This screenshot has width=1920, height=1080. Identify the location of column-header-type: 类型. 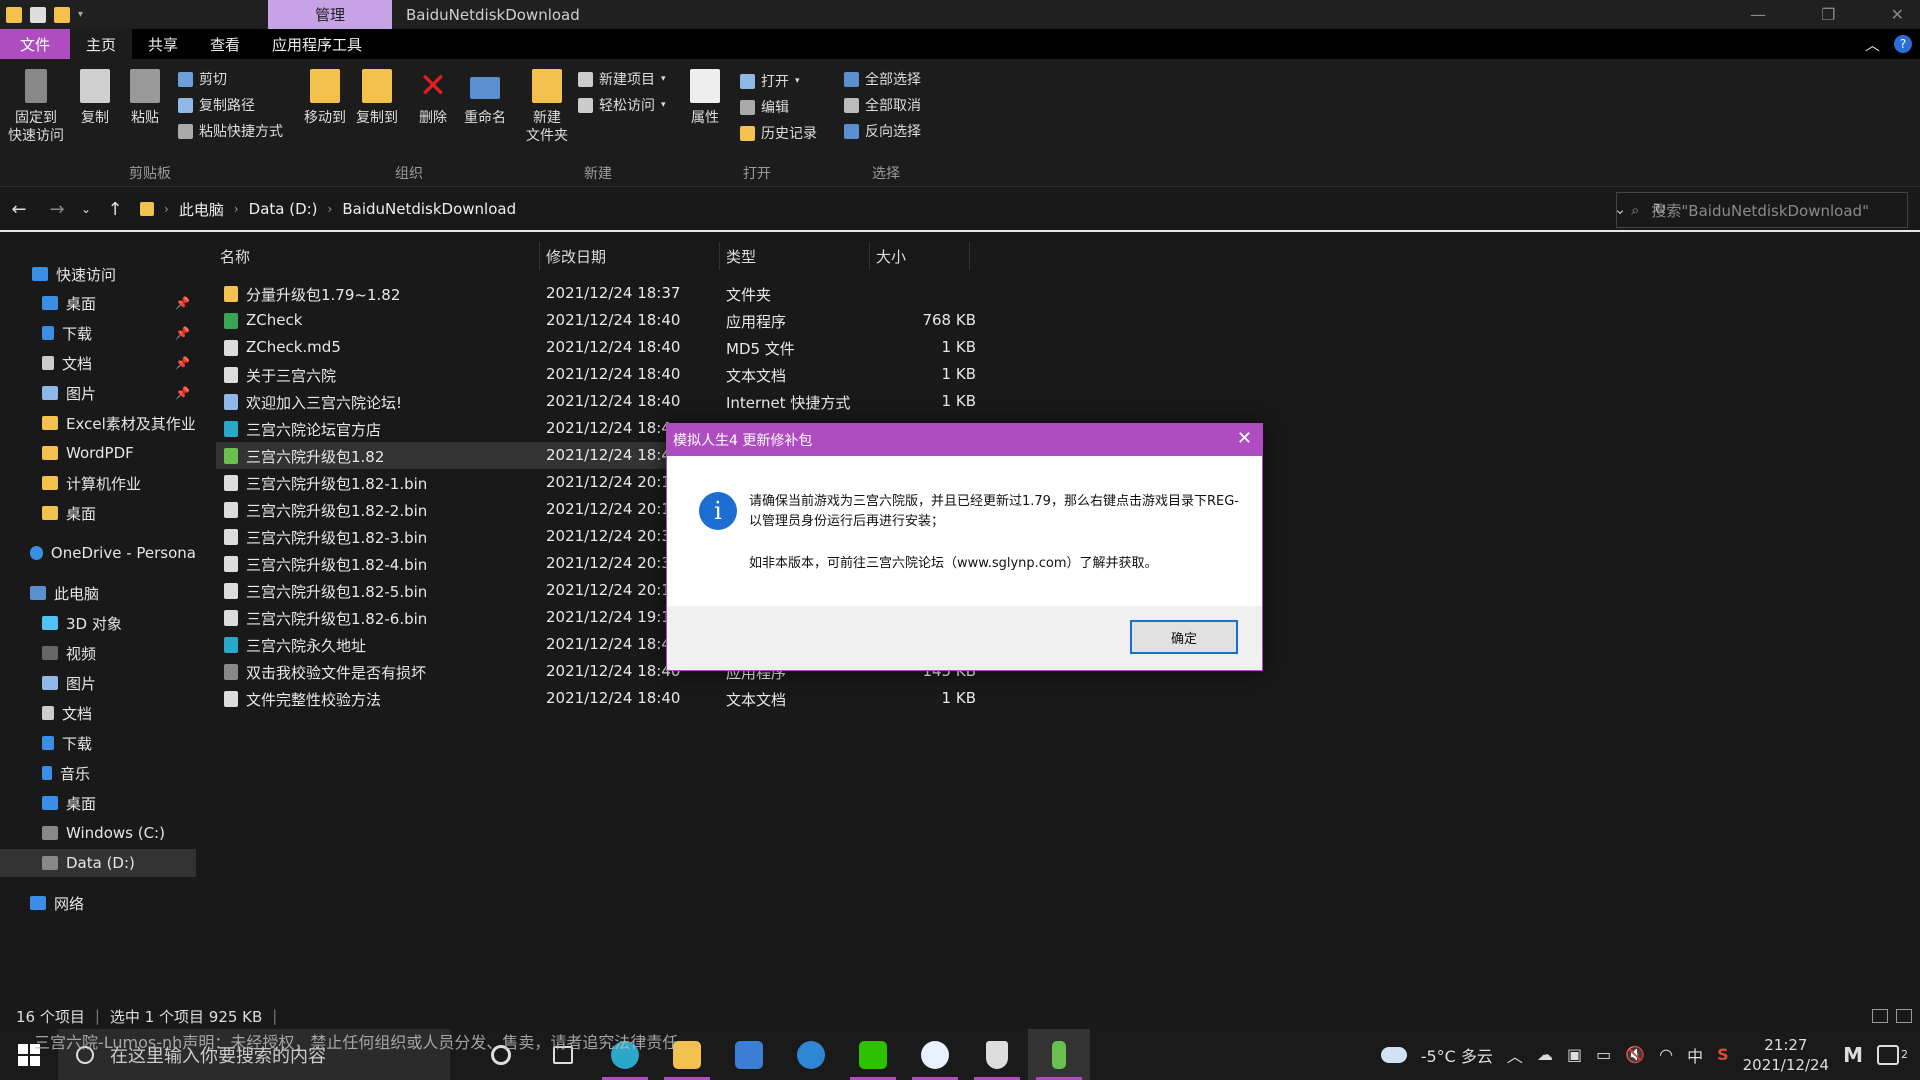
(795, 256).